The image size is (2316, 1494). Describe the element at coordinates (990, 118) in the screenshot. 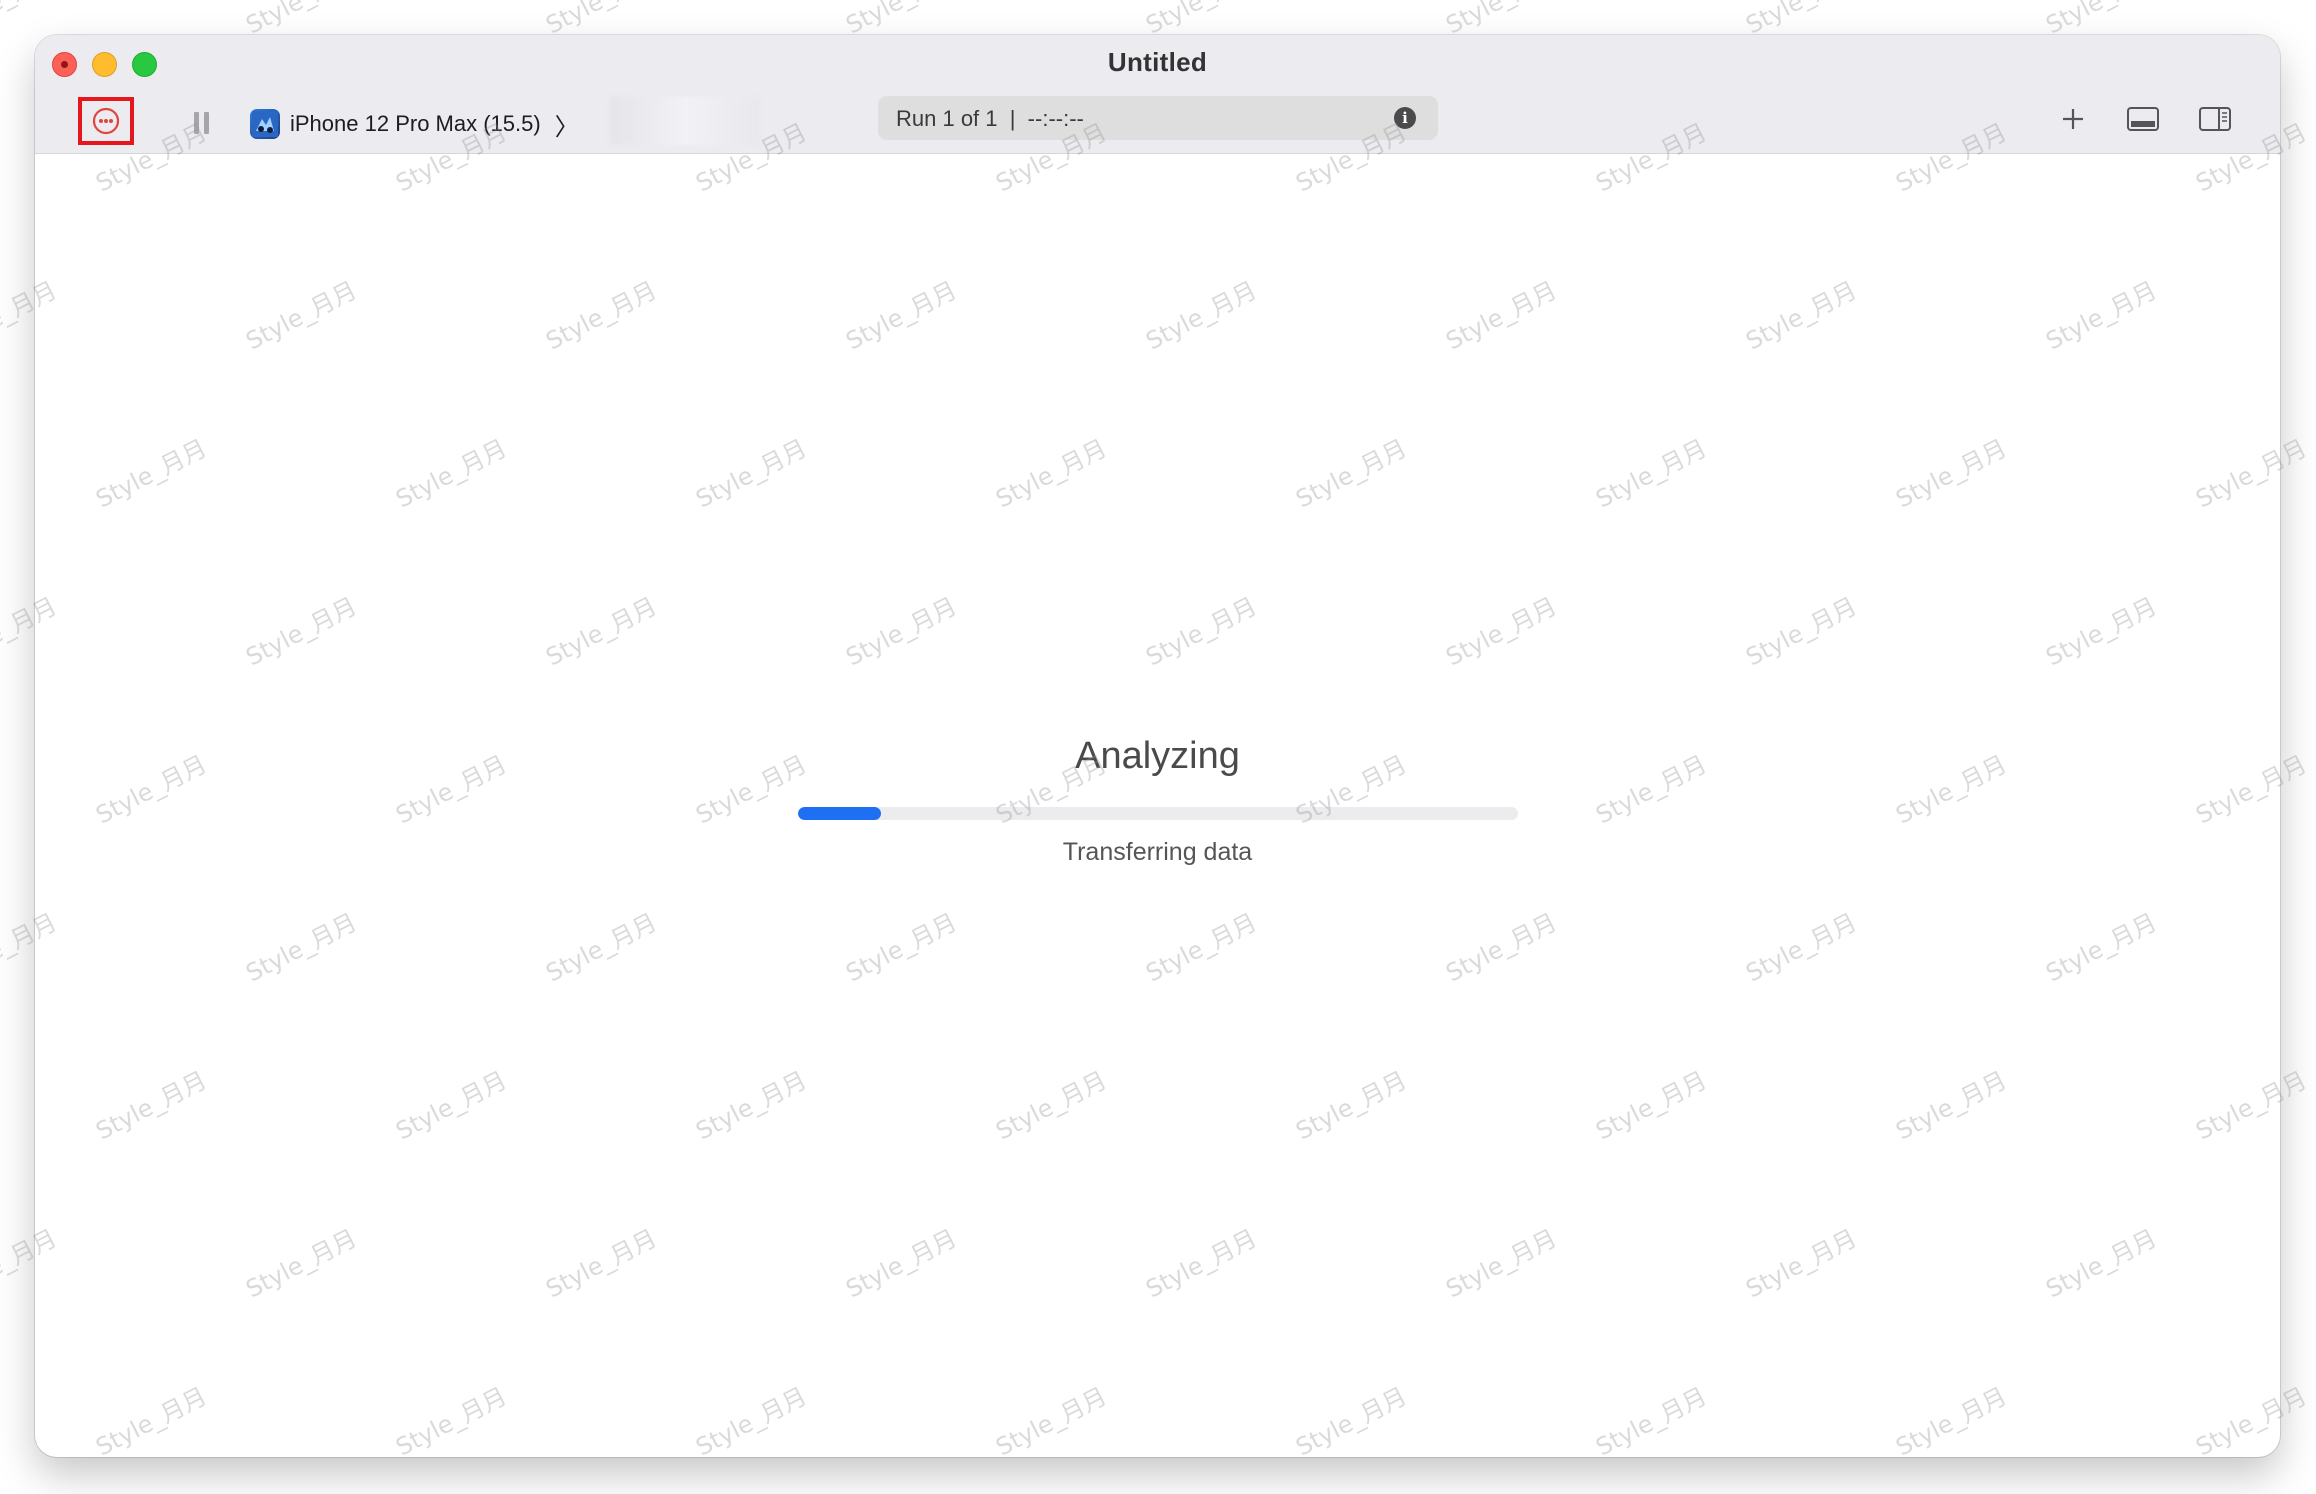

I see `run-status-text: Run 1 of 1 | --:--:--` at that location.